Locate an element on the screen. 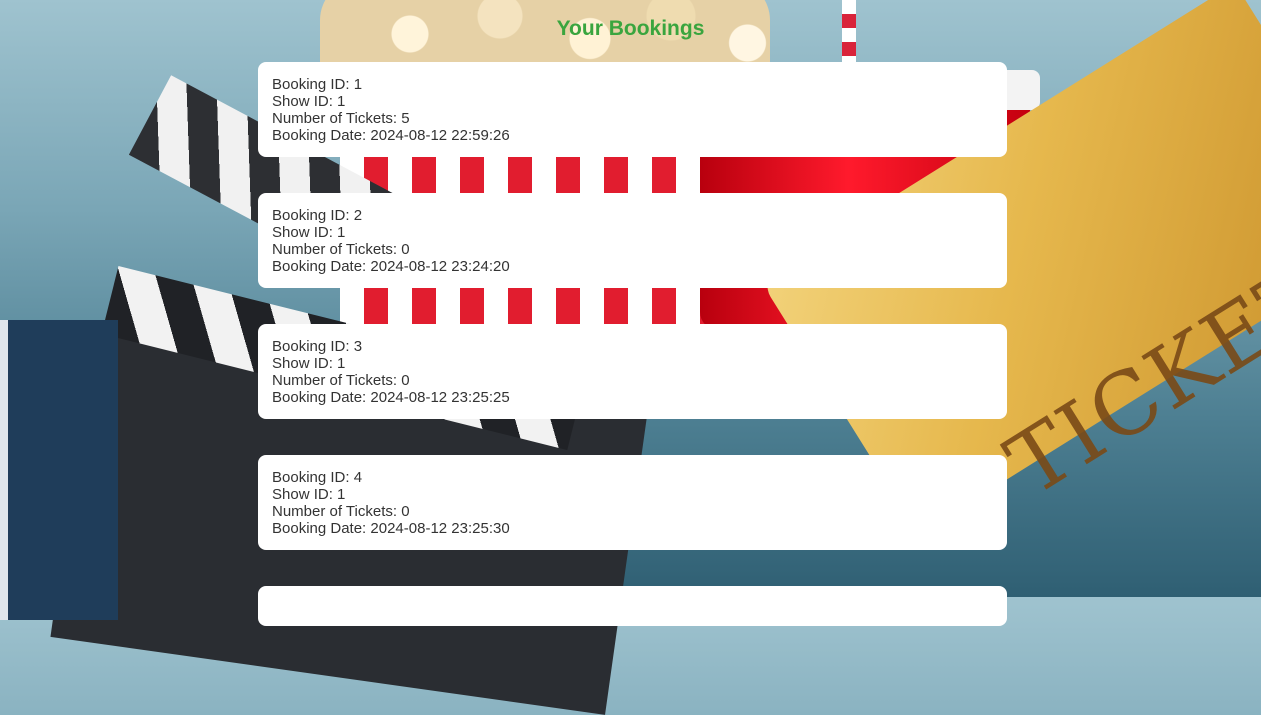 The height and width of the screenshot is (715, 1261). booking-id: Booking ID: 2 is located at coordinates (317, 215).